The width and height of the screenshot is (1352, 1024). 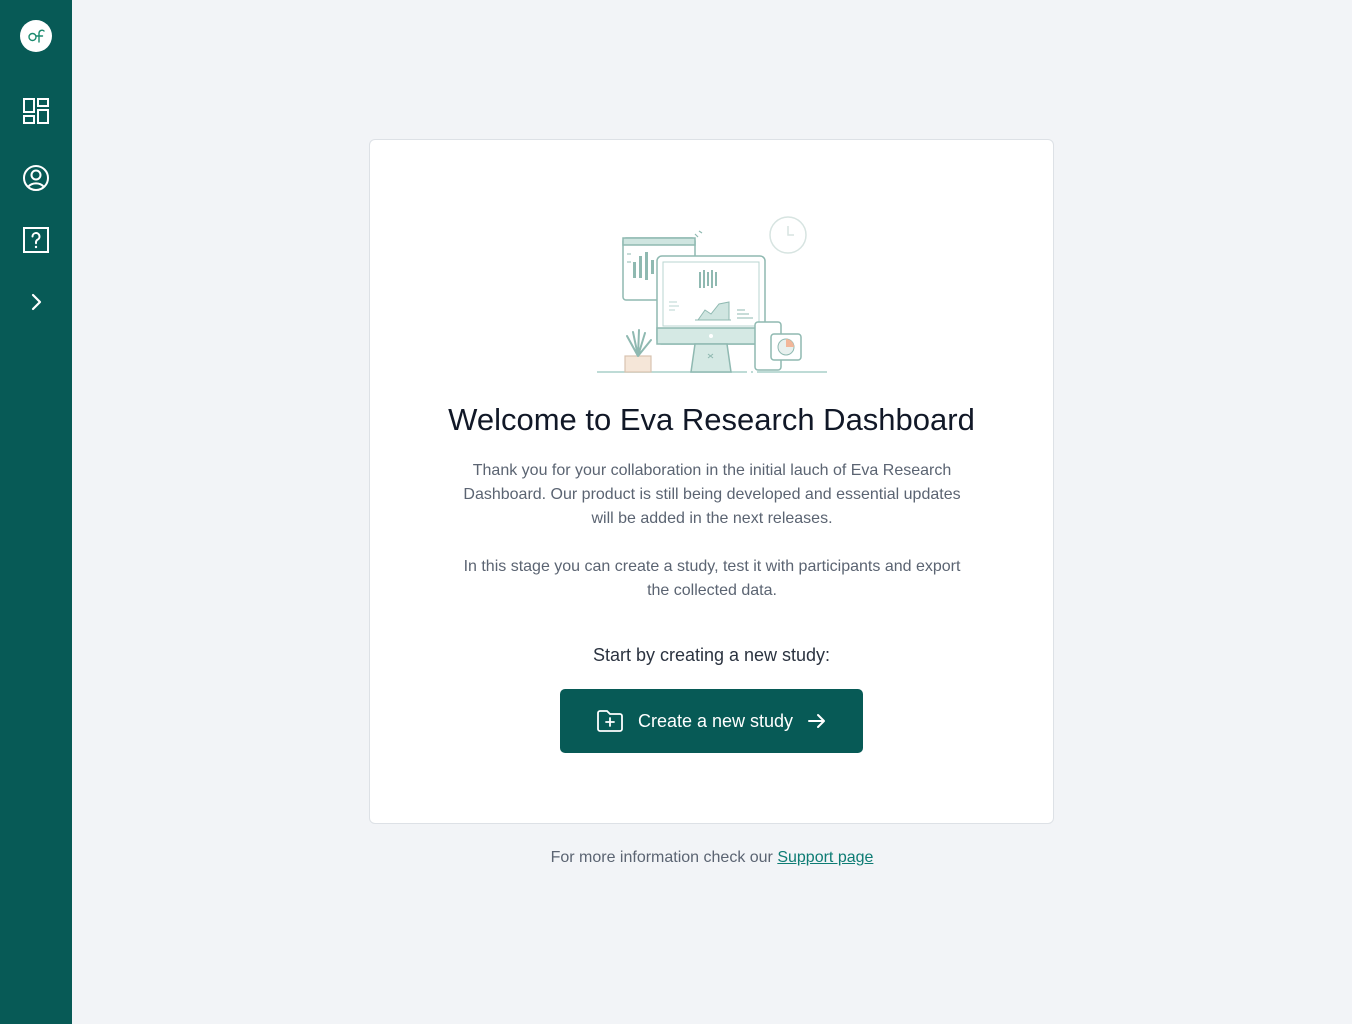 I want to click on help-question-icon, so click(x=36, y=240).